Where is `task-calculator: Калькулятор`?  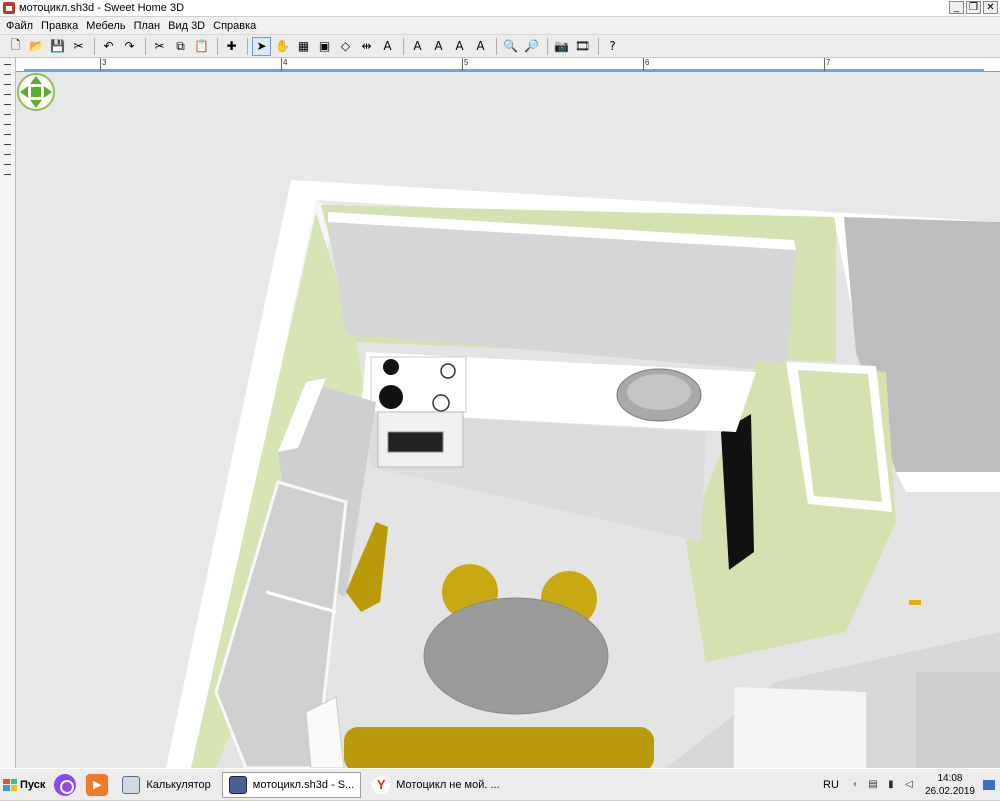
task-calculator: Калькулятор is located at coordinates (166, 785).